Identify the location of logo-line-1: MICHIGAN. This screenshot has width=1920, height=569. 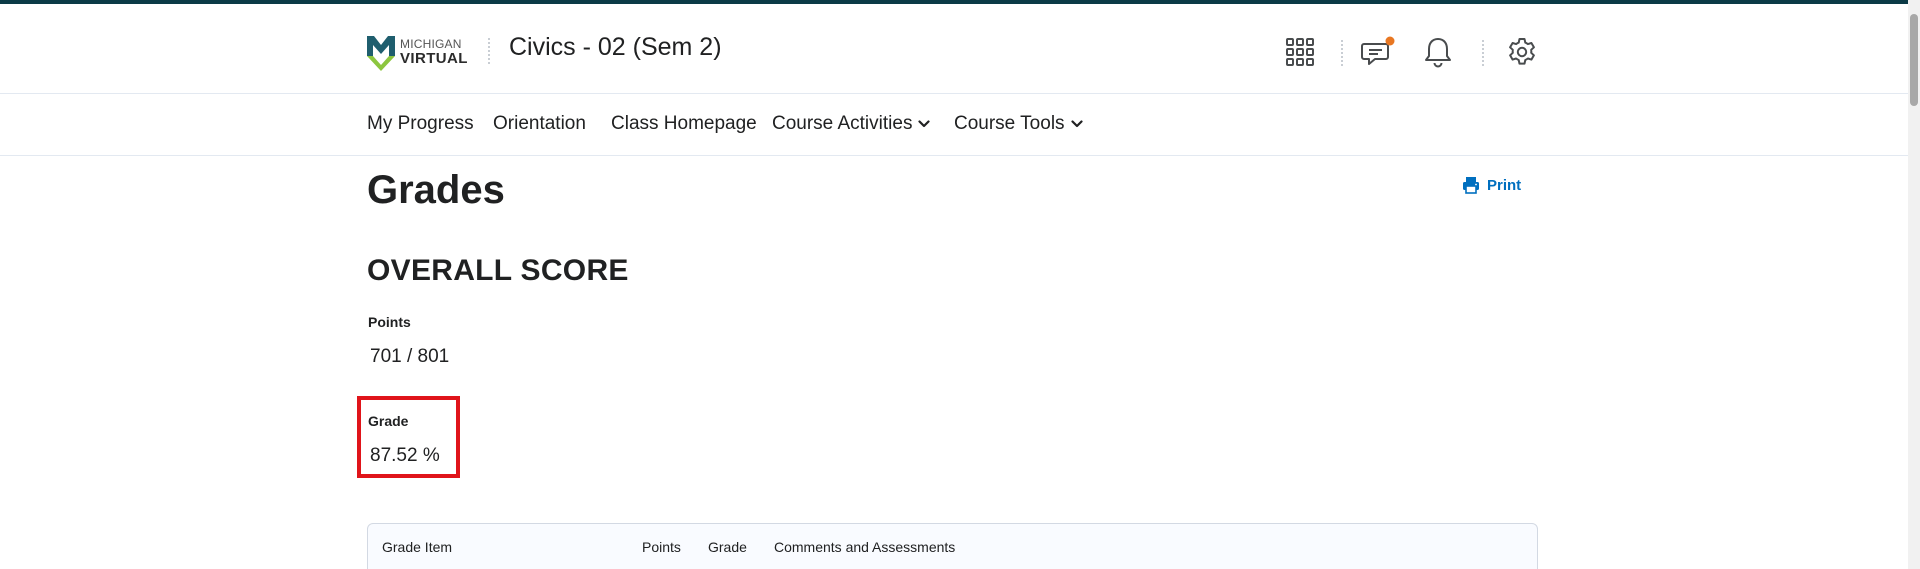
(431, 44).